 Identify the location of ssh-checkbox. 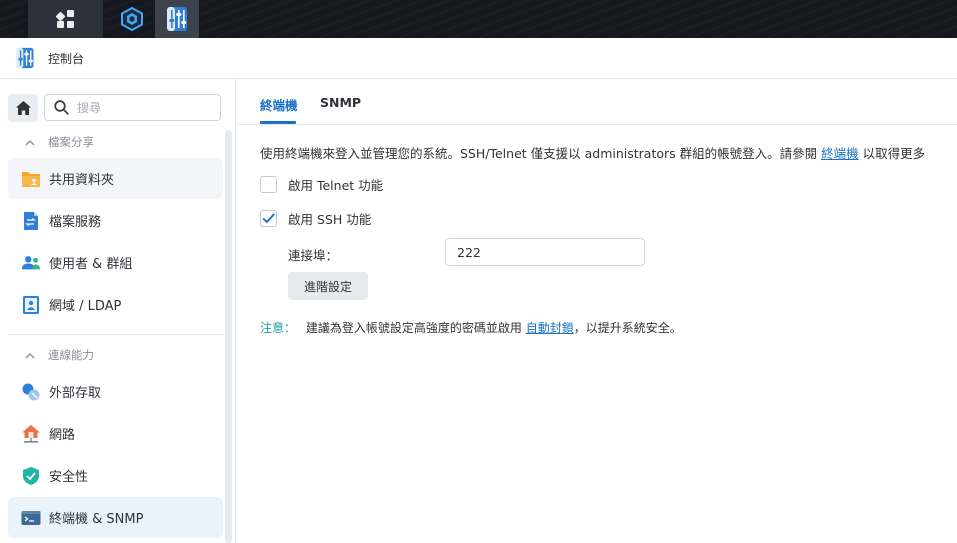
(268, 218).